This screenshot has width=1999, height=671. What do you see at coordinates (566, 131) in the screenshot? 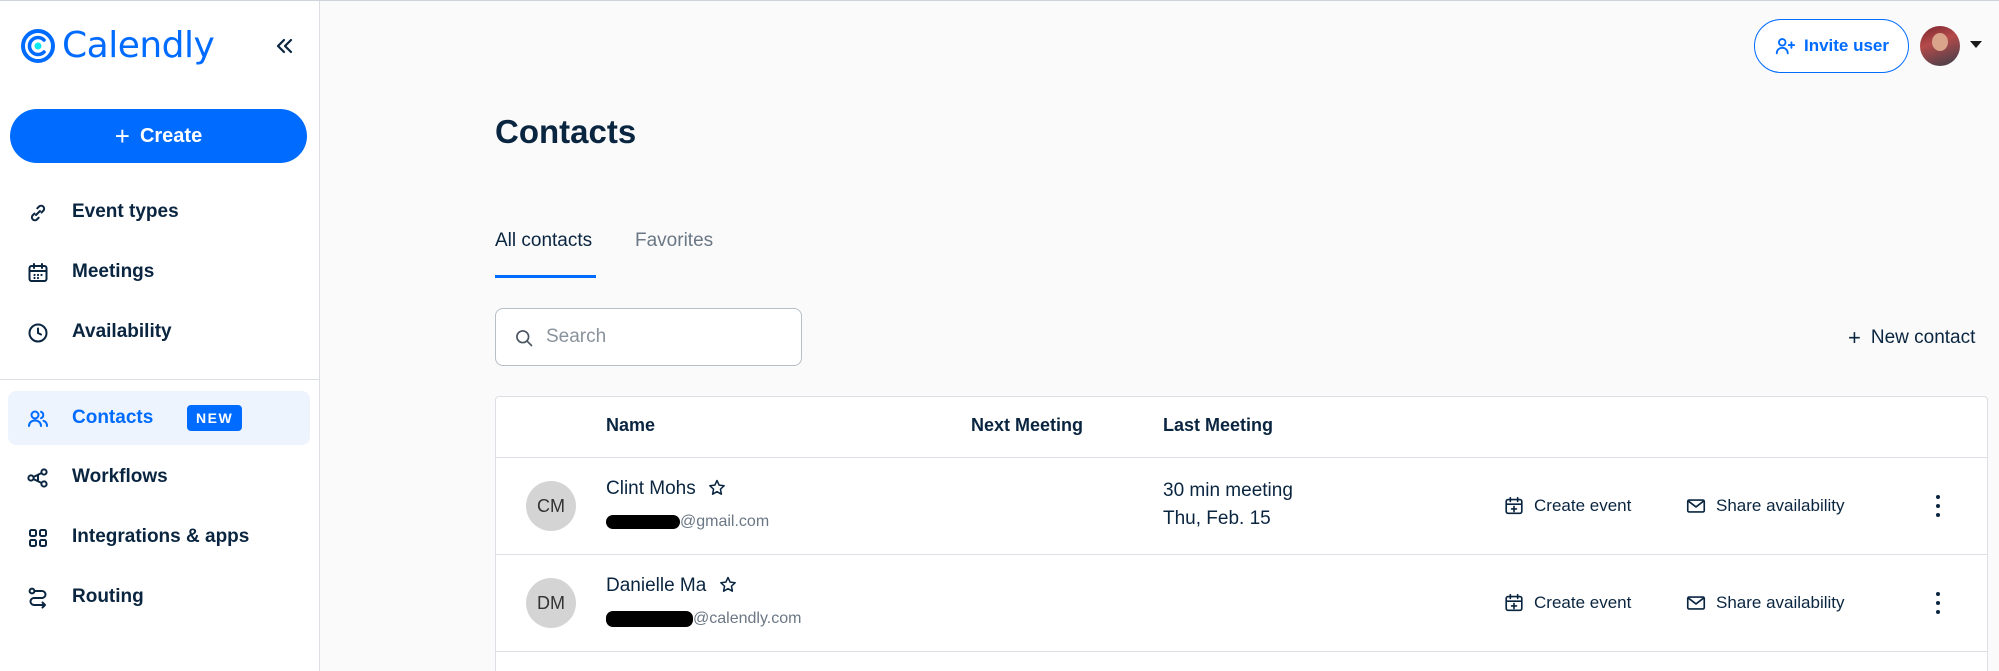
I see `page-title: Contacts` at bounding box center [566, 131].